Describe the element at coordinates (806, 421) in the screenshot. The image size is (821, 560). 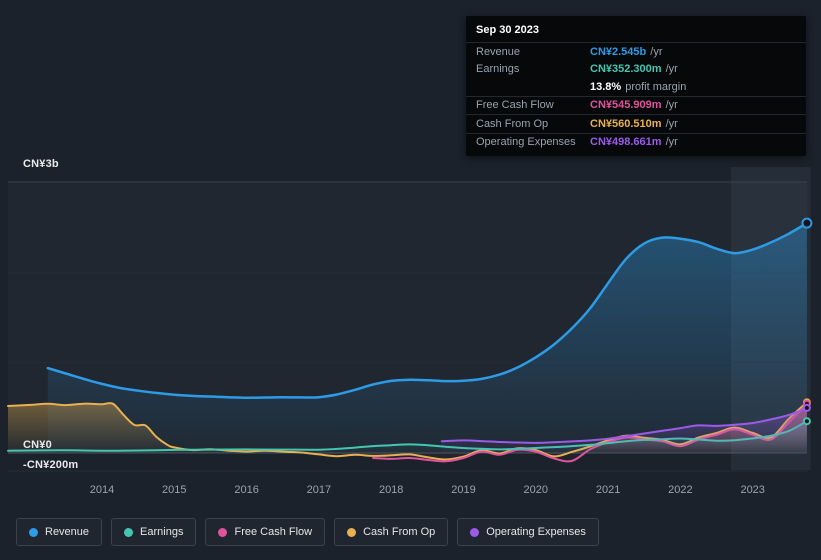
I see `earnings-end-marker` at that location.